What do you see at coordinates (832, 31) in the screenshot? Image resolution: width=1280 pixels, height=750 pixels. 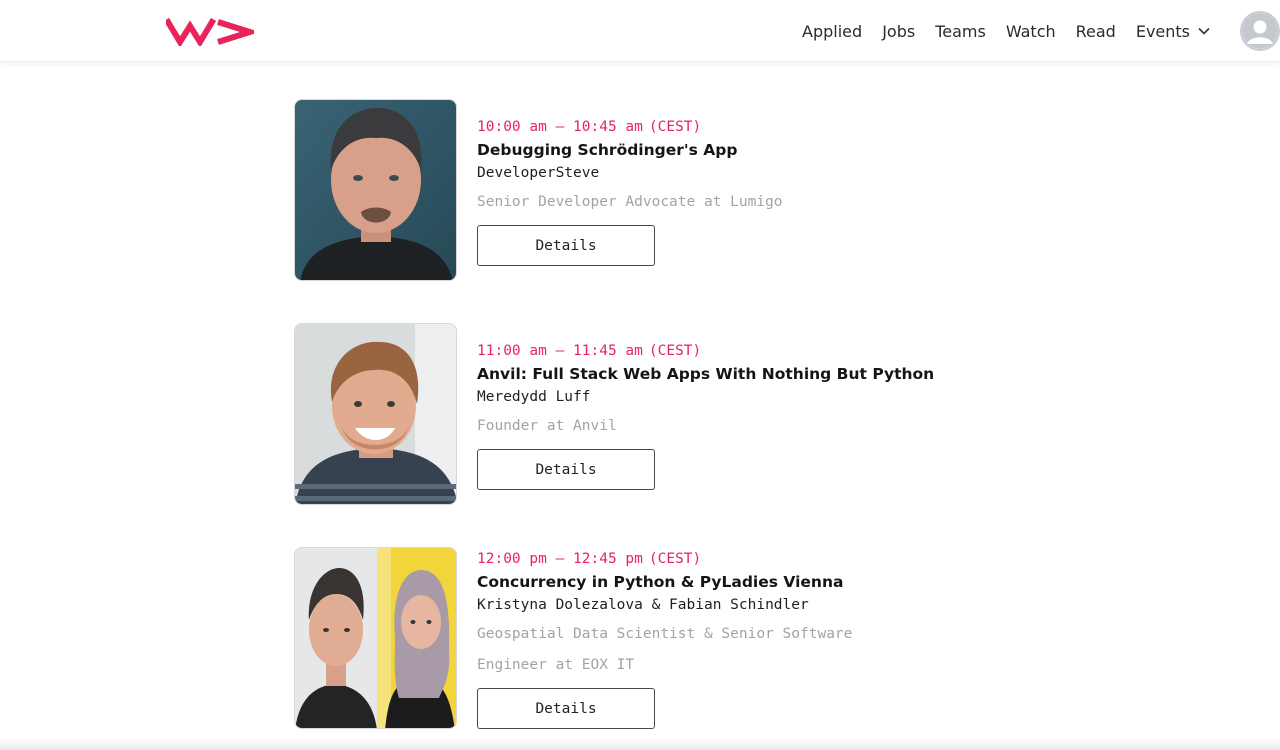 I see `nav-applied: Applied` at bounding box center [832, 31].